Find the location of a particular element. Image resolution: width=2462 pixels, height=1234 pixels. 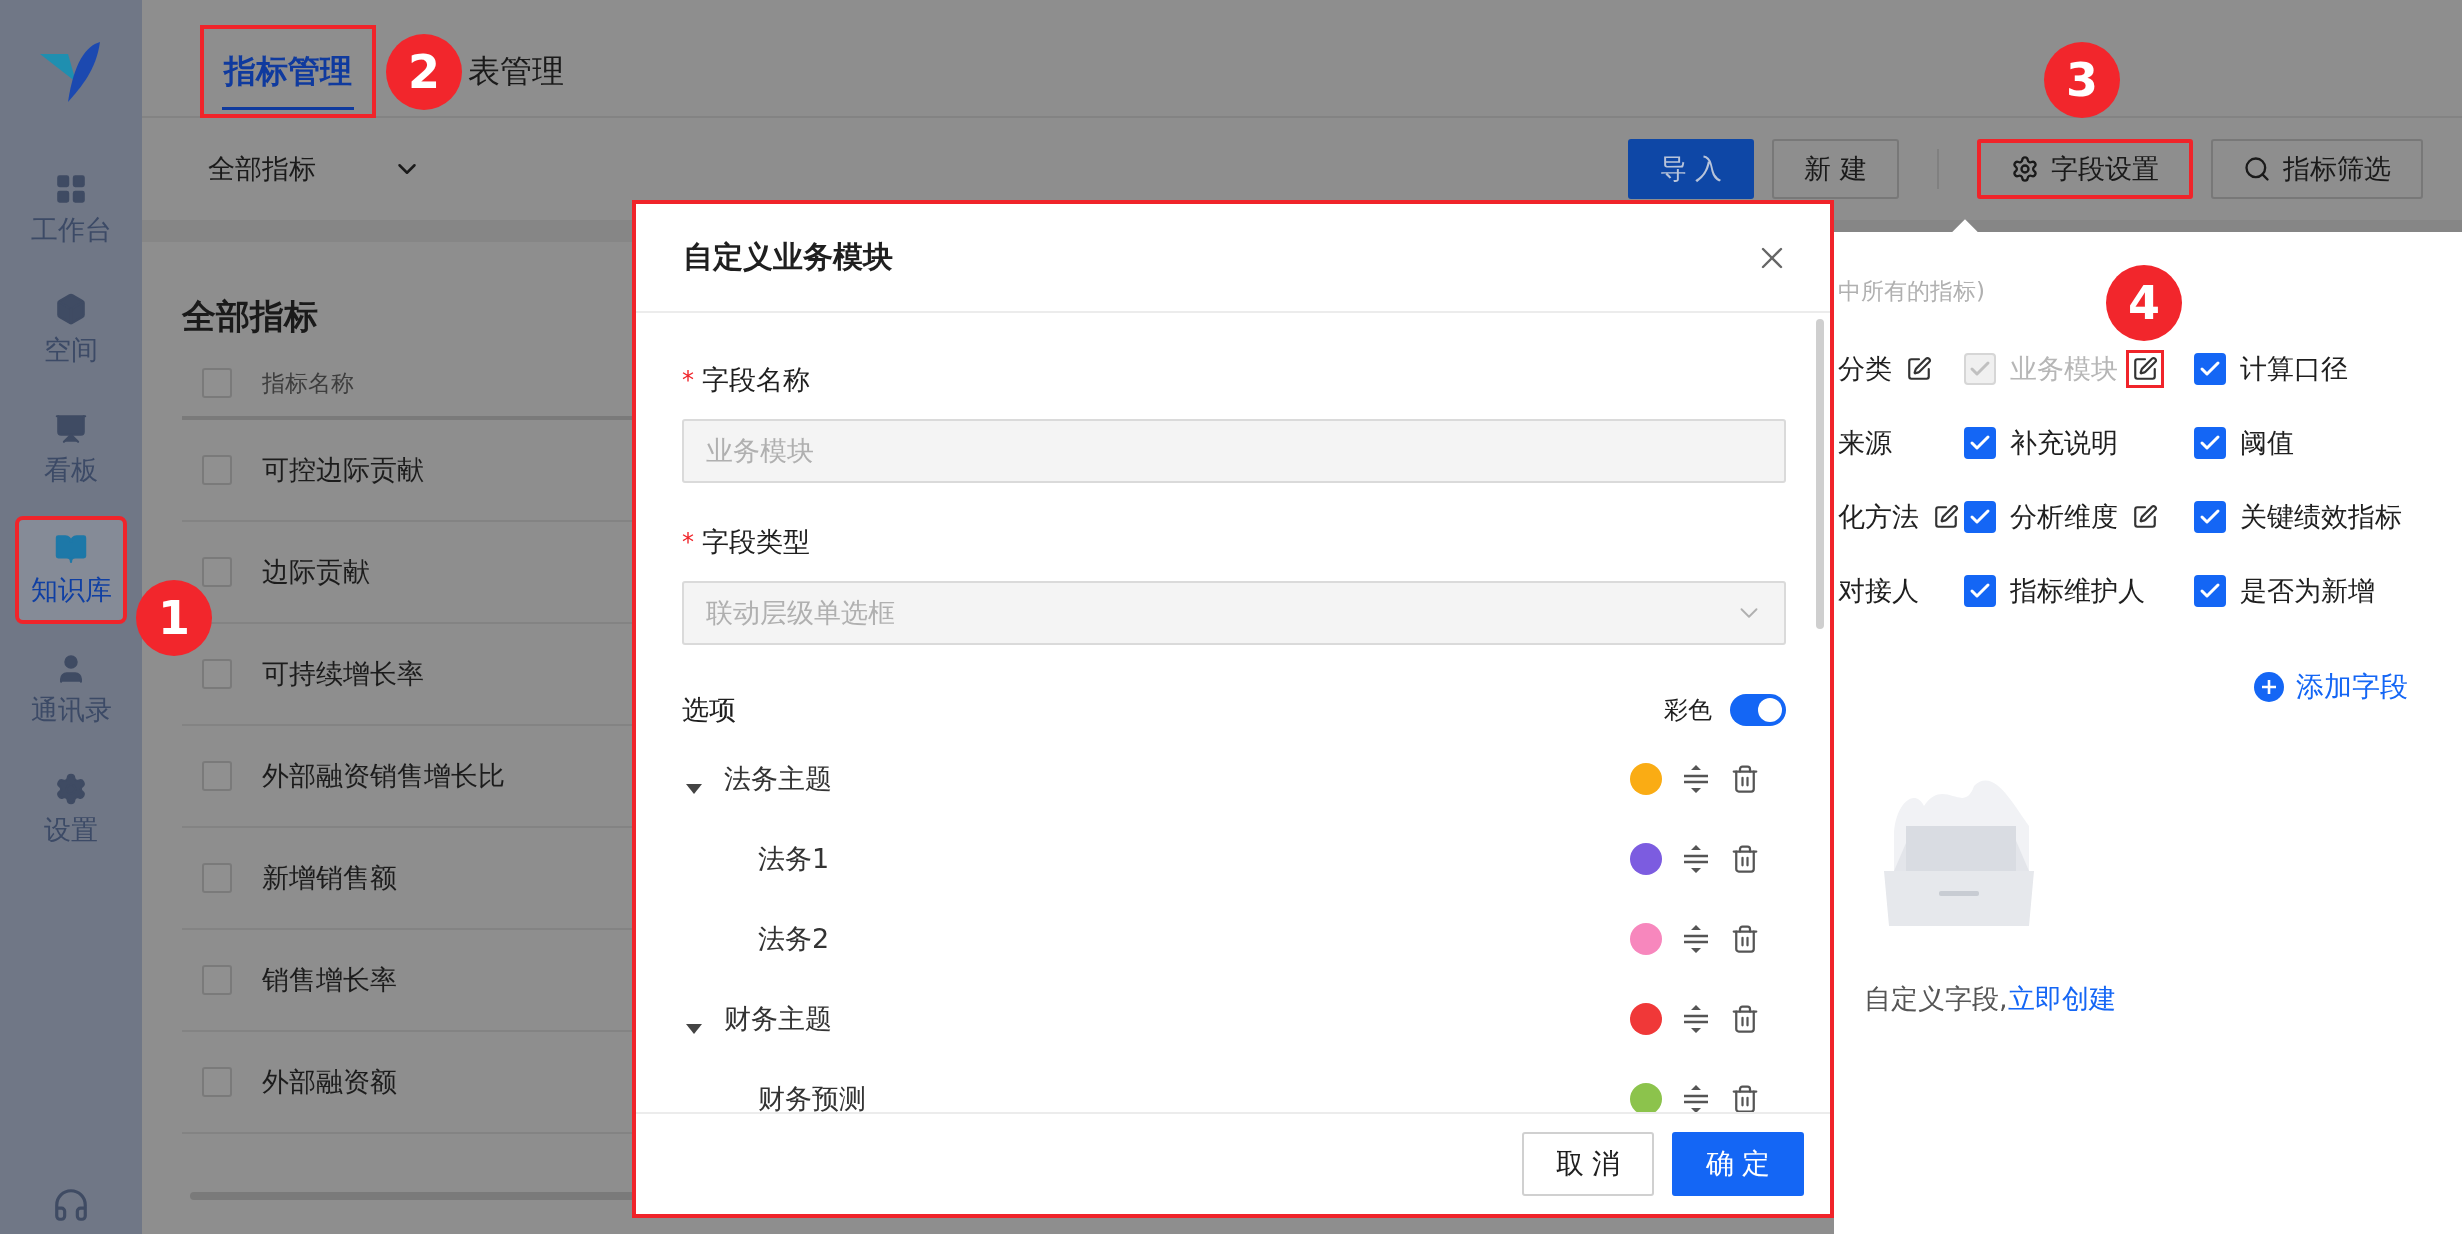

option-label: 财务主题 is located at coordinates (778, 1019).